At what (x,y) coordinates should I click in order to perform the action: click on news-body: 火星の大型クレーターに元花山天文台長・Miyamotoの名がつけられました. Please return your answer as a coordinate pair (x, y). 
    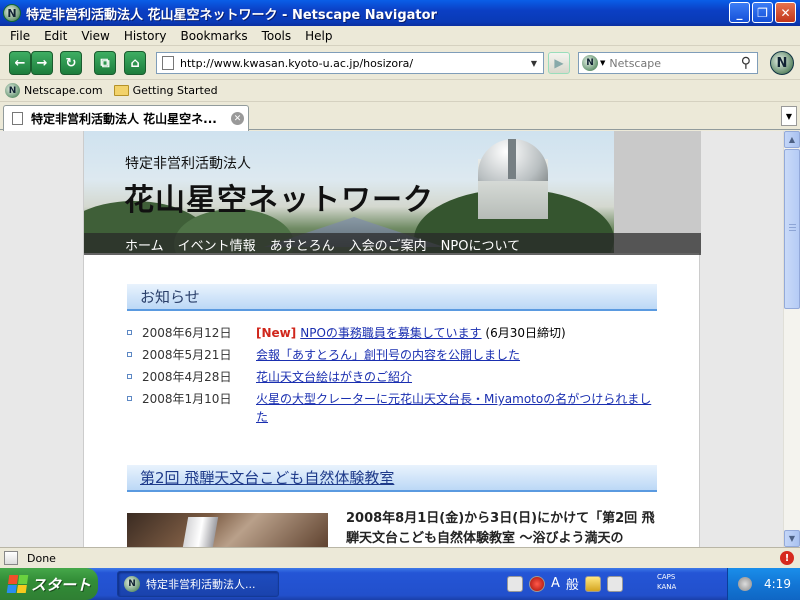
    Looking at the image, I should click on (456, 408).